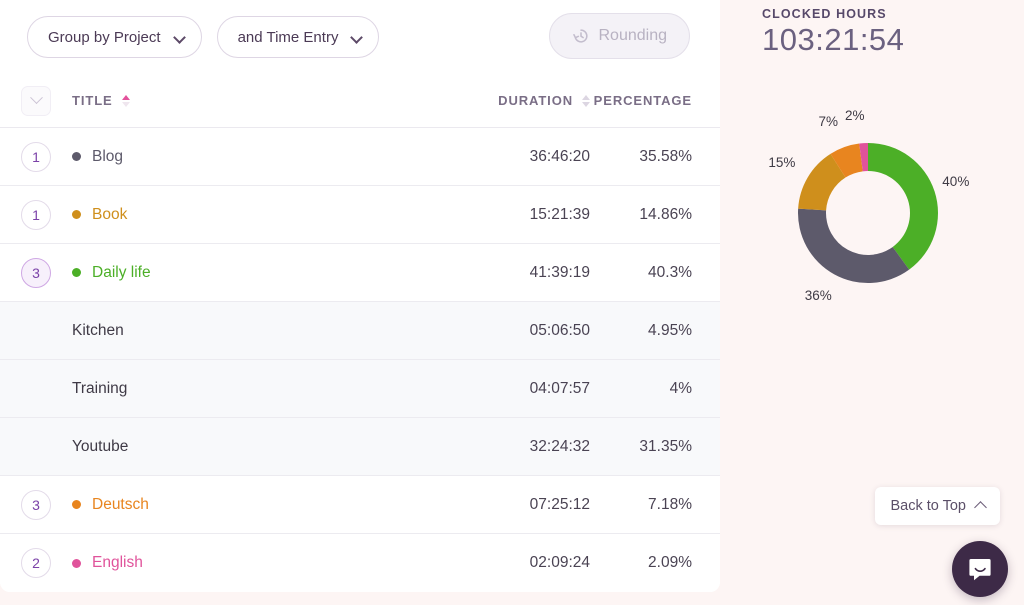 This screenshot has width=1024, height=605. Describe the element at coordinates (782, 163) in the screenshot. I see `donut-segment-label: 15%` at that location.